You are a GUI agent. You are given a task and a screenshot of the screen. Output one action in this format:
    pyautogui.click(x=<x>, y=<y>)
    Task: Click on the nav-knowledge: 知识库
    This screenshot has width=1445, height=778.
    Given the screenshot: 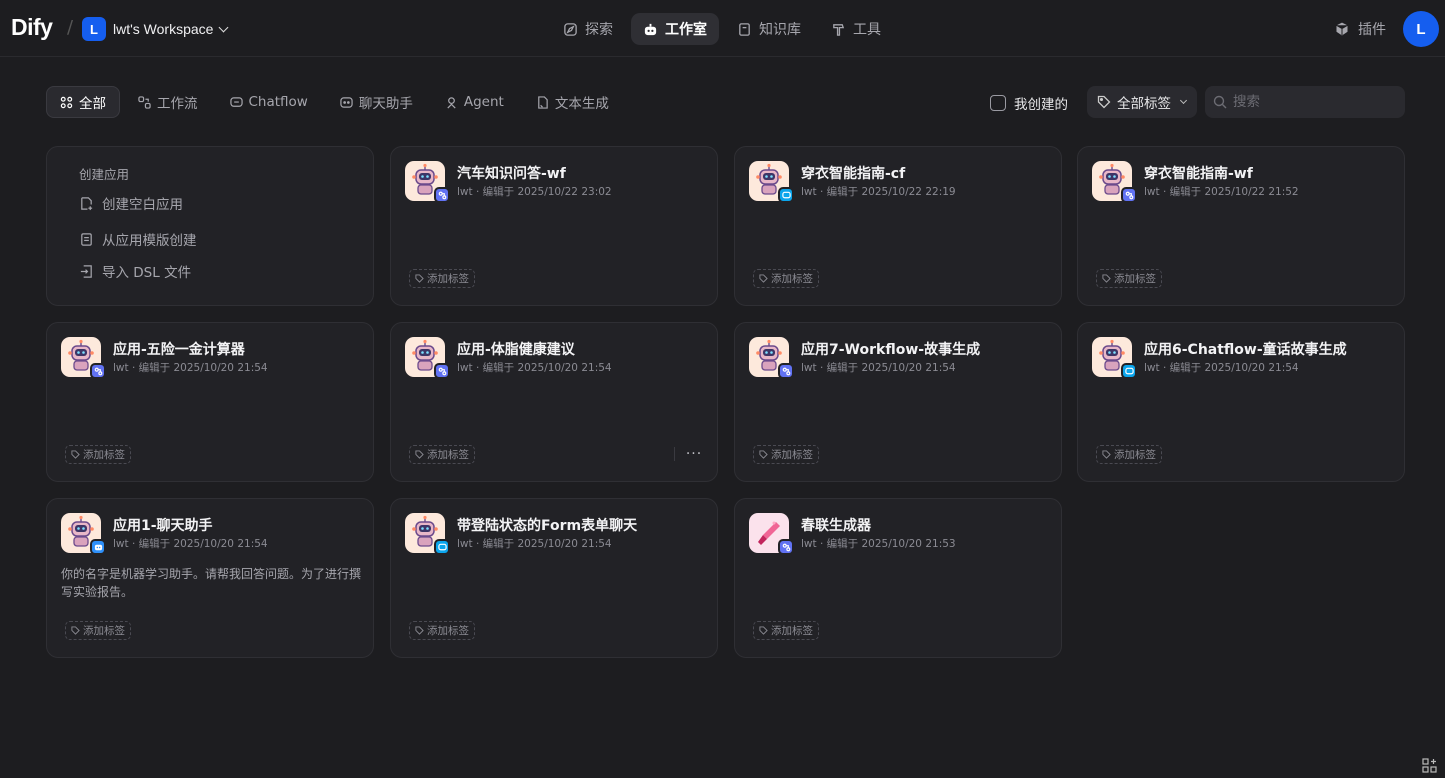 What is the action you would take?
    pyautogui.click(x=769, y=29)
    